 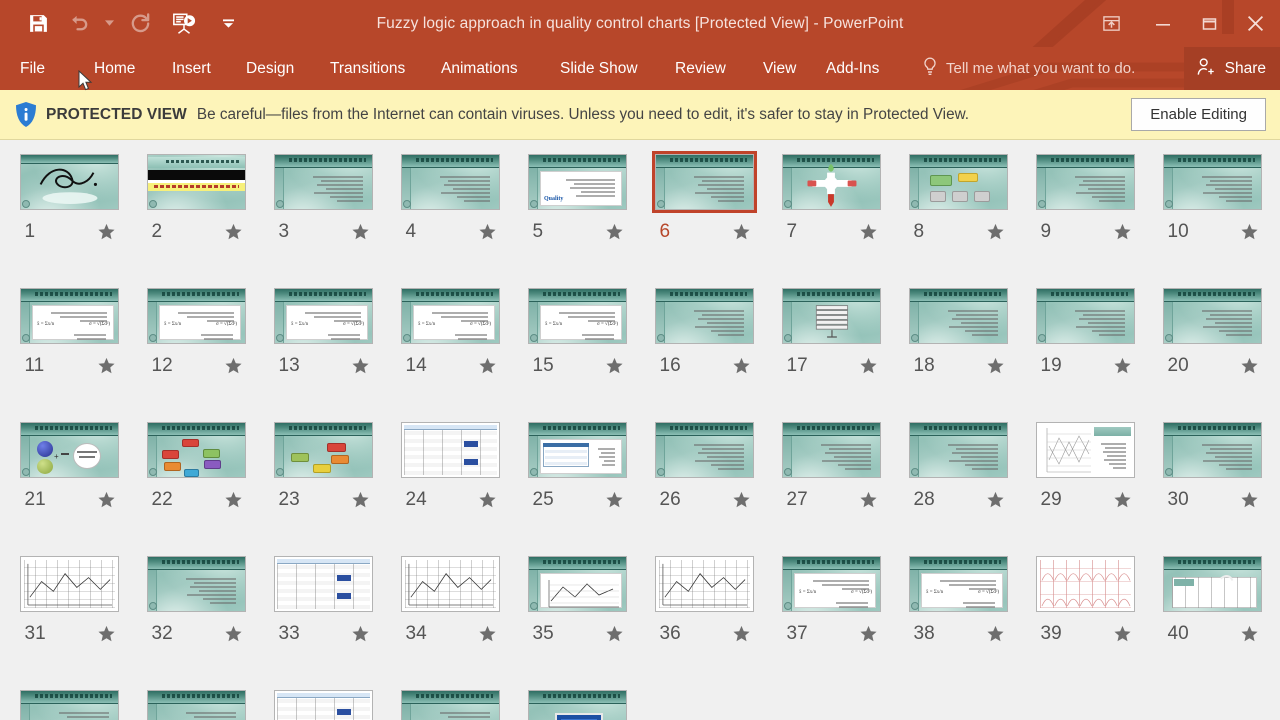 What do you see at coordinates (1028, 68) in the screenshot?
I see `tell-me-box: Tell me what you want to do.` at bounding box center [1028, 68].